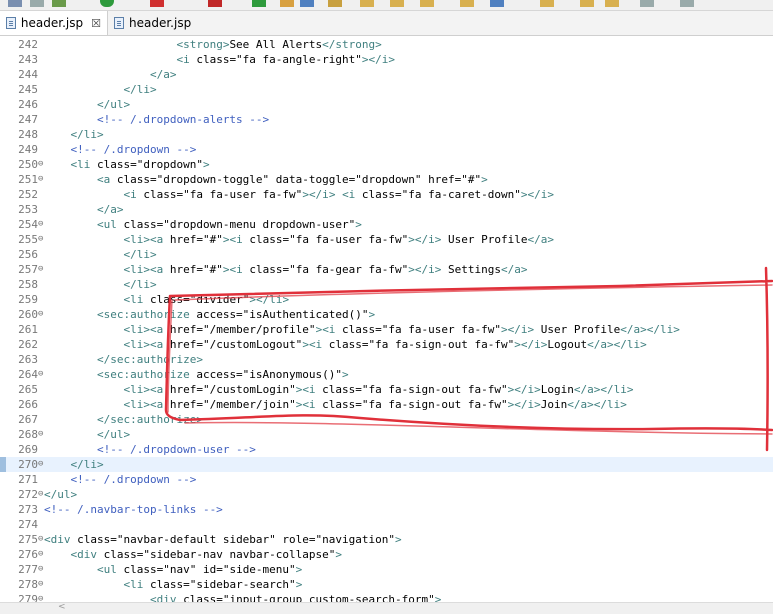 Image resolution: width=773 pixels, height=614 pixels. What do you see at coordinates (386, 119) in the screenshot?
I see `code-line: 247 <!-- /.dropdown-alerts -->` at bounding box center [386, 119].